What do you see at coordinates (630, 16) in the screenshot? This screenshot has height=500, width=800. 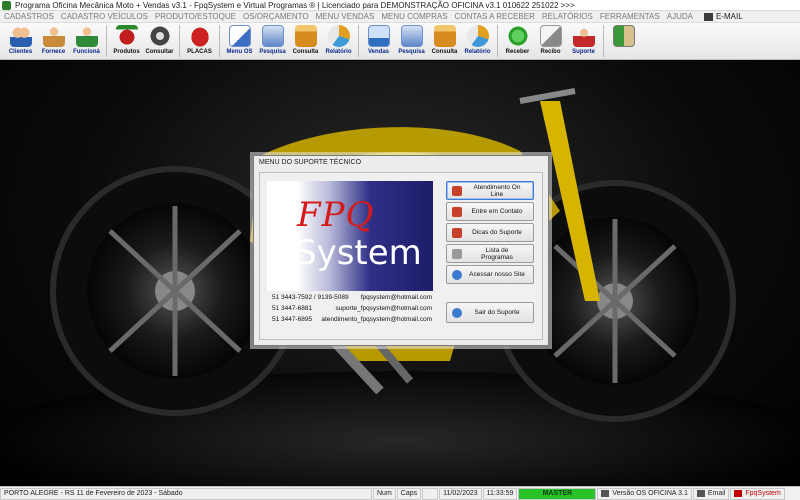 I see `menu-ferramentas: FERRAMENTAS` at bounding box center [630, 16].